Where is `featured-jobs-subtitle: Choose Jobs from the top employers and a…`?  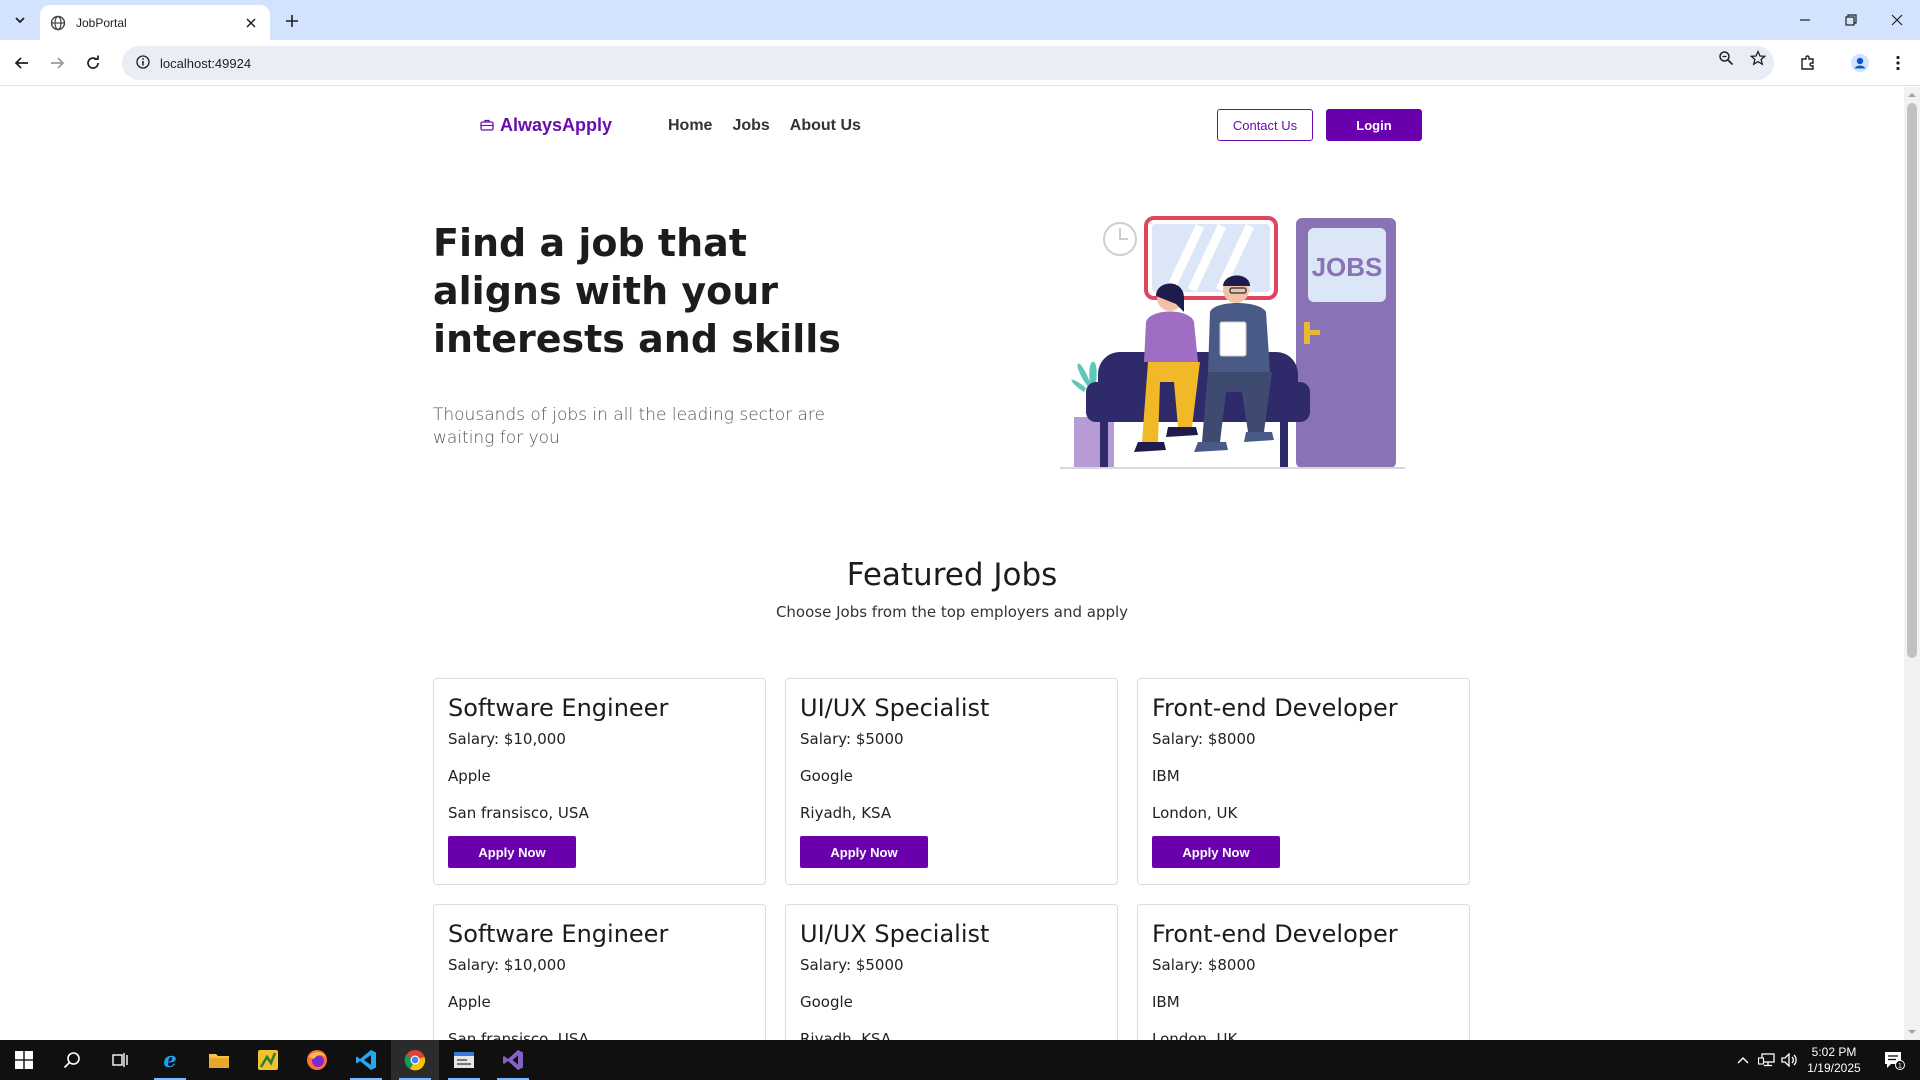 featured-jobs-subtitle: Choose Jobs from the top employers and a… is located at coordinates (952, 612).